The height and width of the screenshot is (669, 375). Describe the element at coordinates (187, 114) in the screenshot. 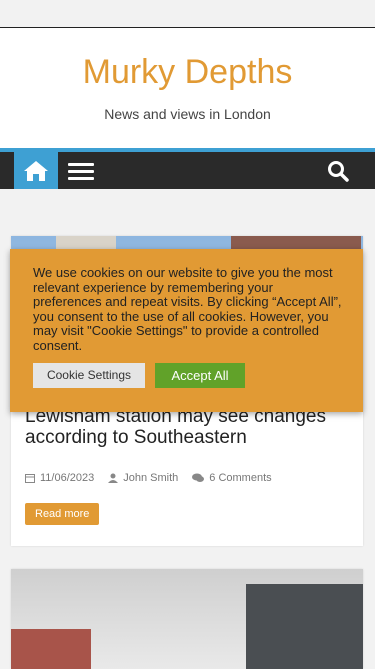

I see `site-description: News and views in London` at that location.